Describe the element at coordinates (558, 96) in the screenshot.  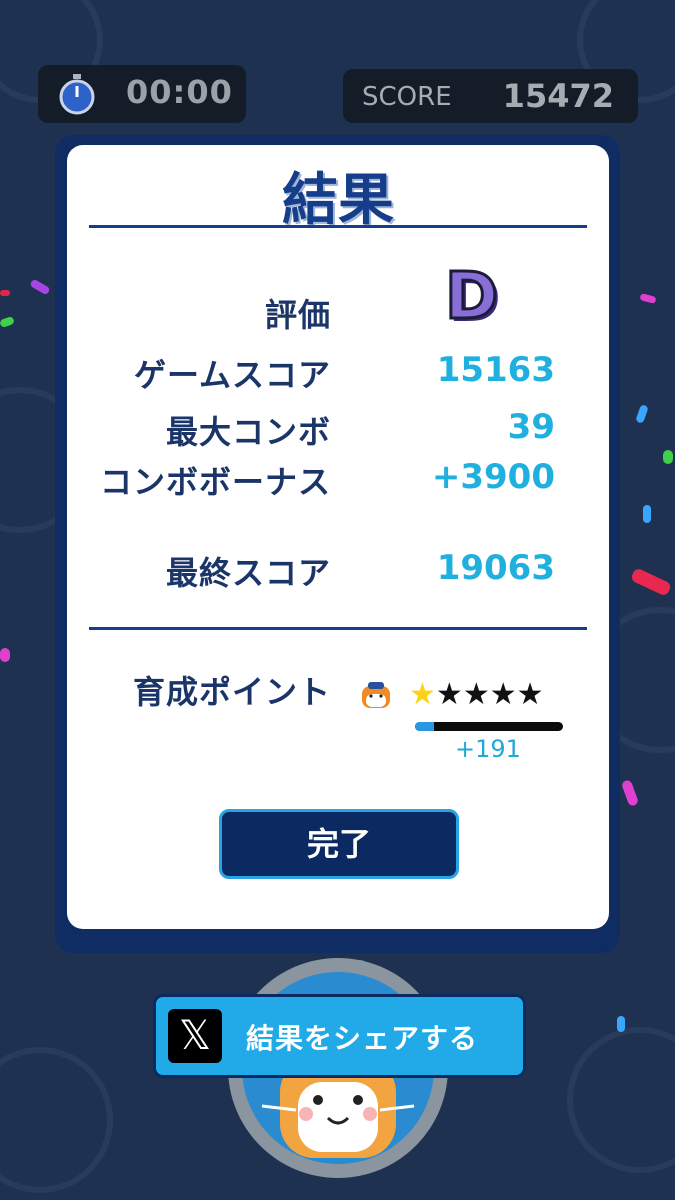
I see `score-value: 15472` at that location.